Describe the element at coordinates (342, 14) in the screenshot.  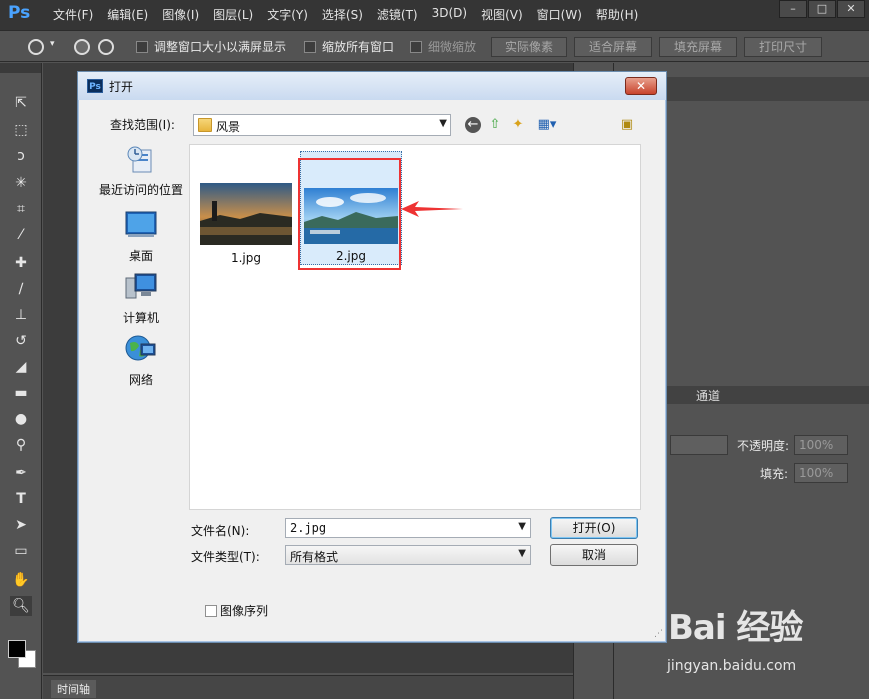
I see `menu-select: 选择(S)` at that location.